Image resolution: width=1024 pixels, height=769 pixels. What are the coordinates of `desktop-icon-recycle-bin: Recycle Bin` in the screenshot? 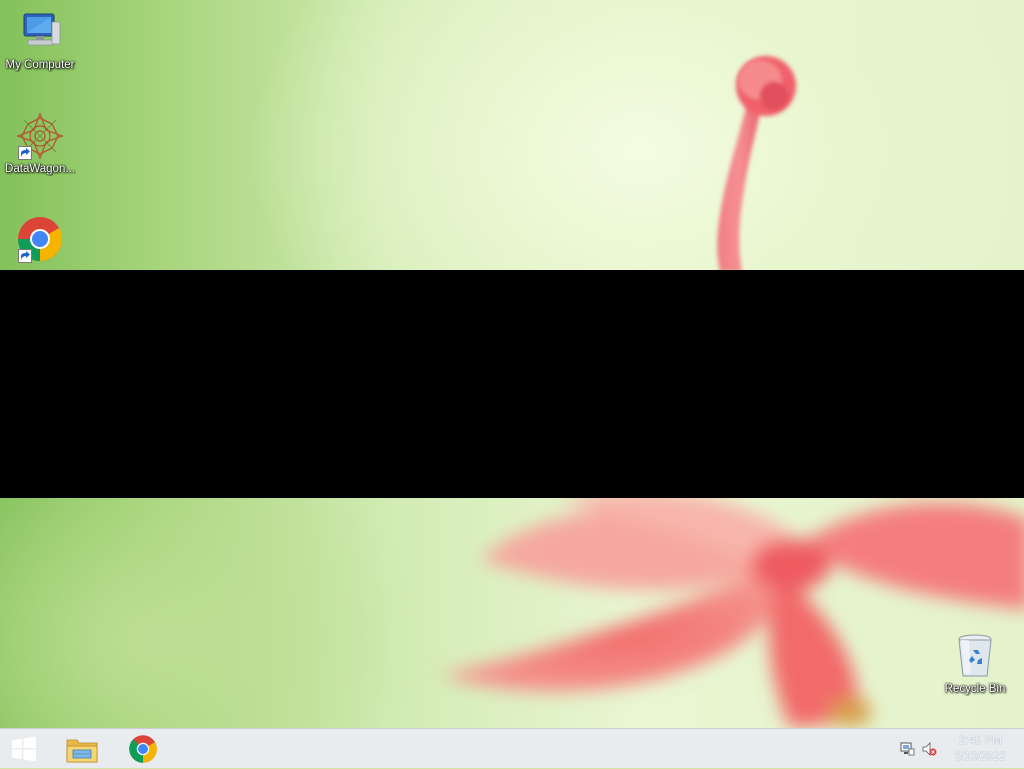 It's located at (975, 664).